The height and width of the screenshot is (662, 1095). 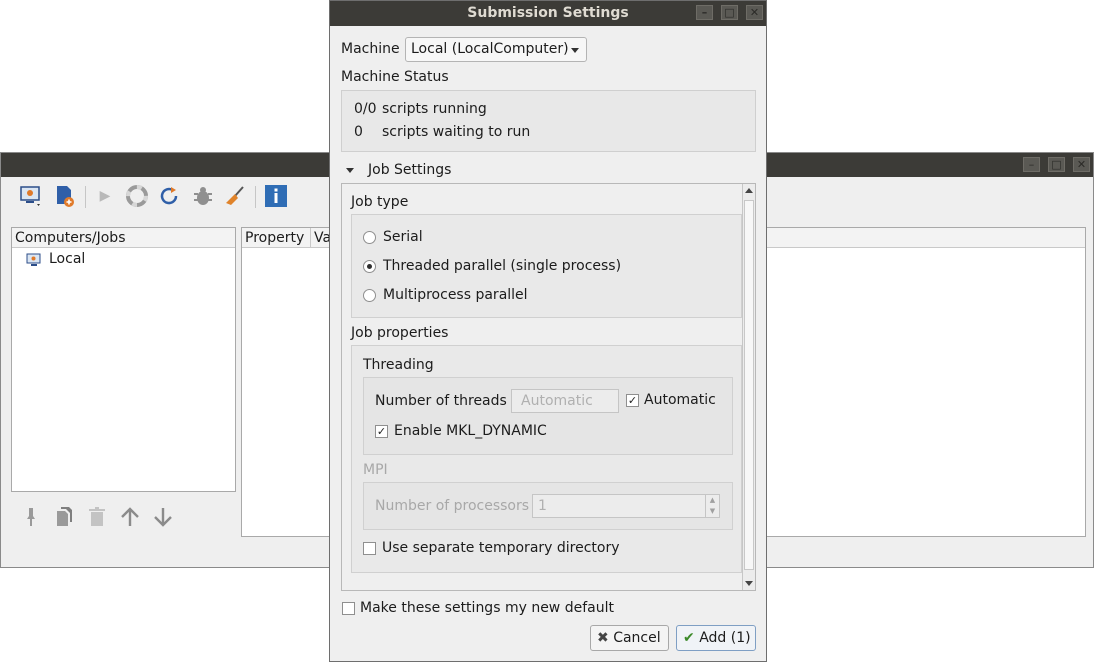 What do you see at coordinates (123, 238) in the screenshot?
I see `tree-header: Computers/Jobs` at bounding box center [123, 238].